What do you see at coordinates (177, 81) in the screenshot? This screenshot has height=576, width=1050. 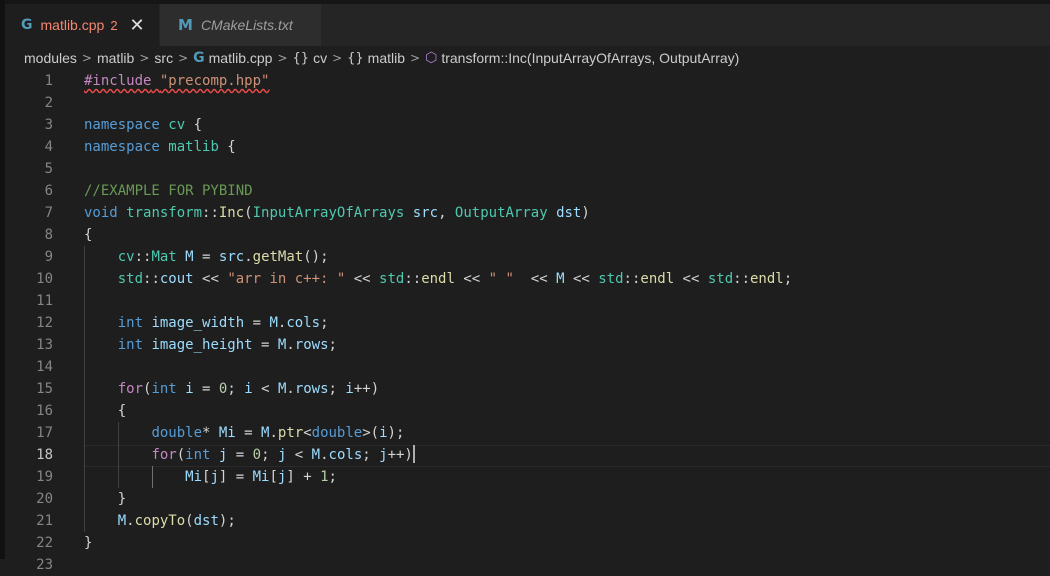 I see `line-content: #include "precomp.hpp"` at bounding box center [177, 81].